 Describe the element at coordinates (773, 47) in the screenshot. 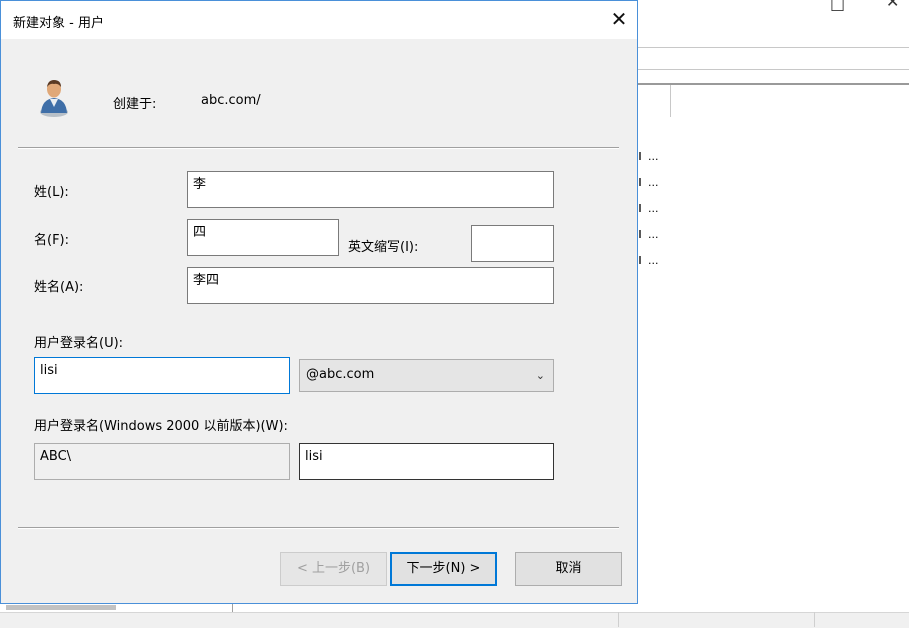

I see `bg-toolbar-separator` at that location.